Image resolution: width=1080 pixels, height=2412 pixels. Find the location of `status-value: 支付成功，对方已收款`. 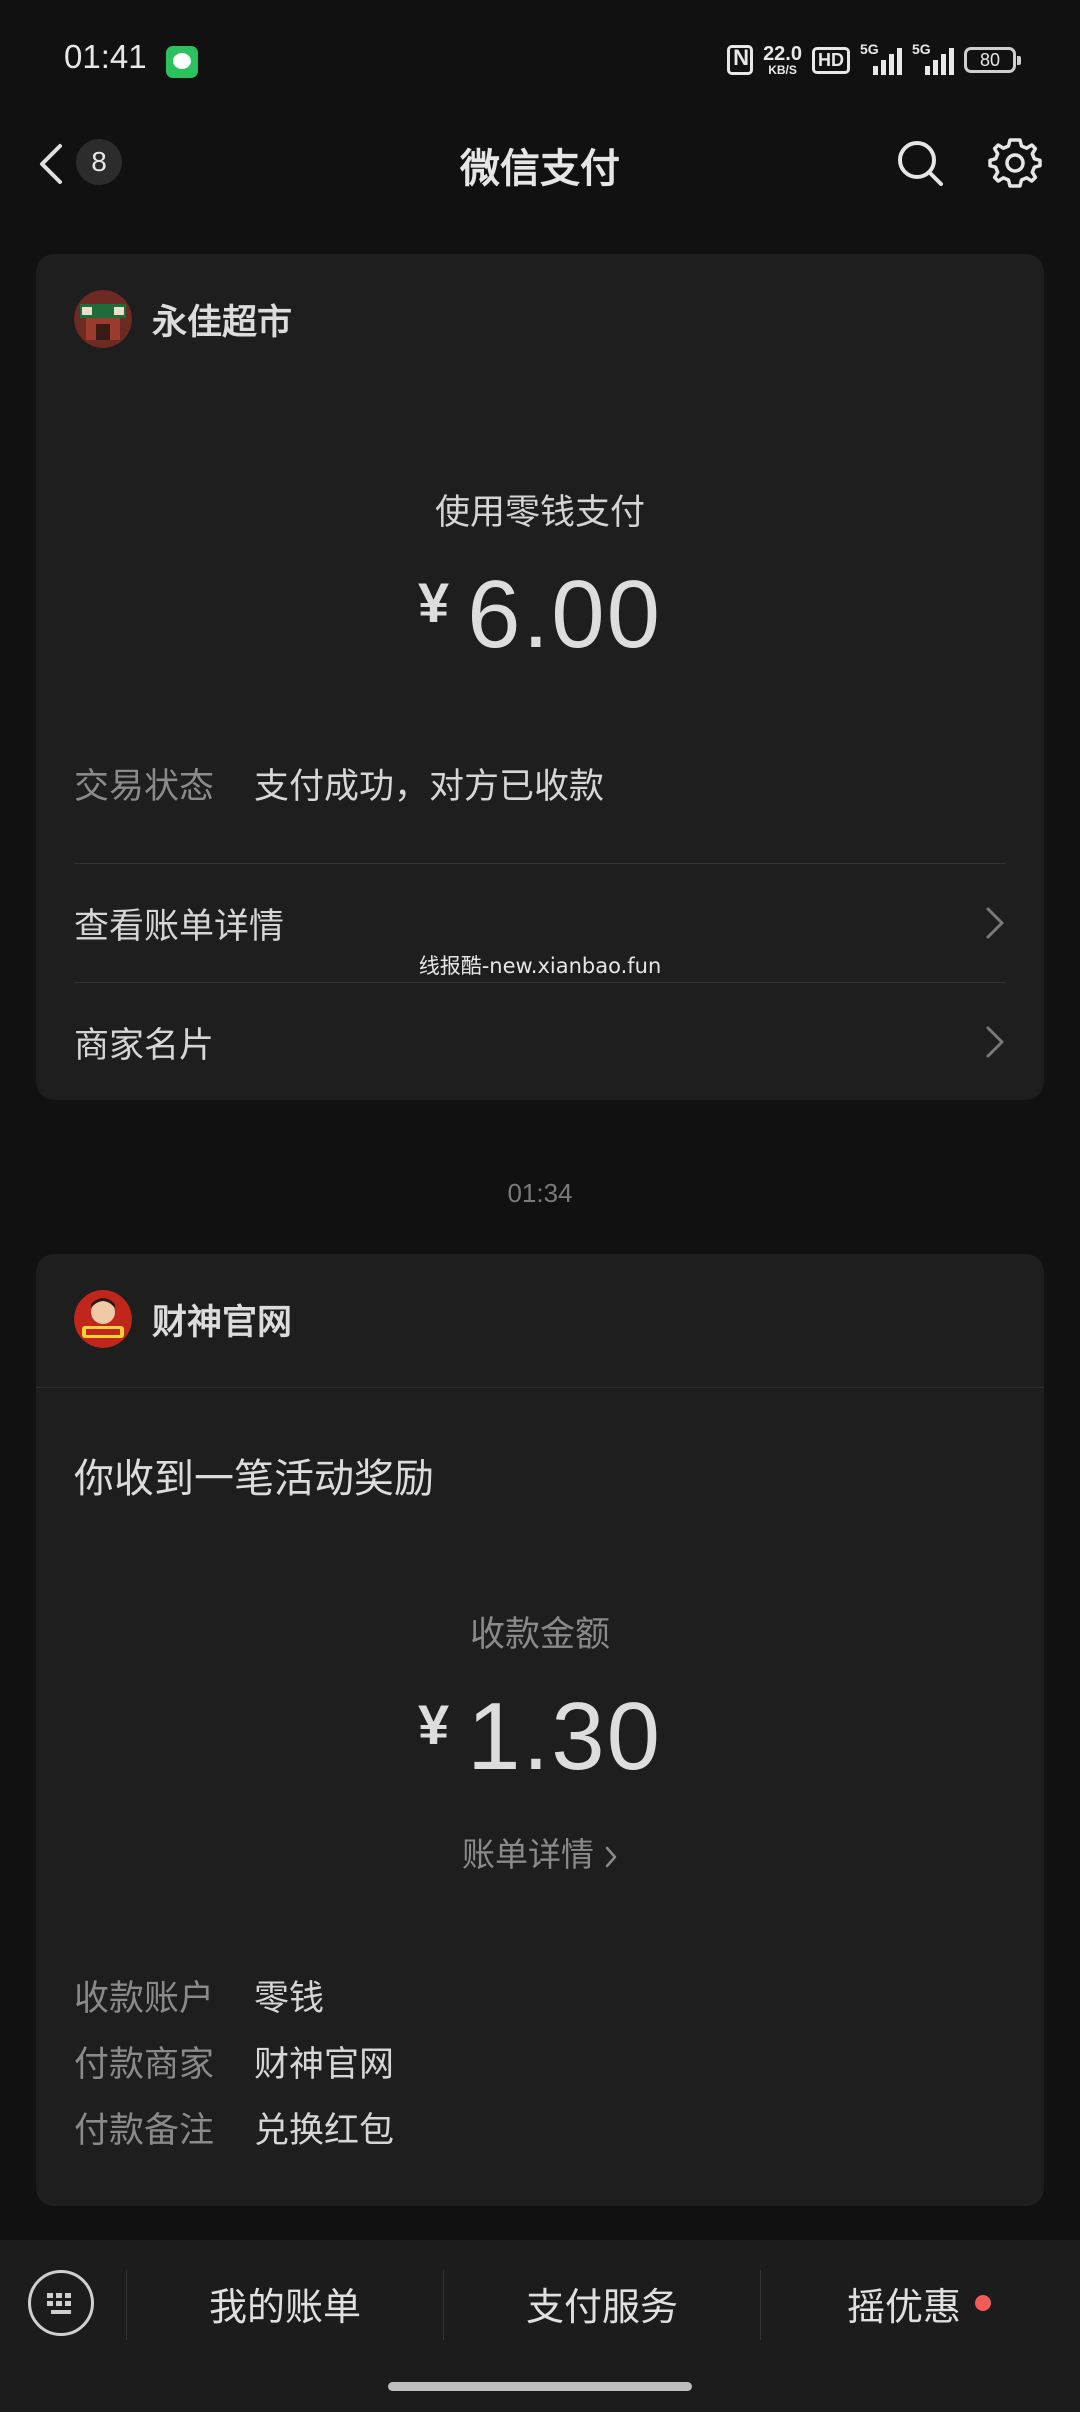

status-value: 支付成功，对方已收款 is located at coordinates (429, 787).